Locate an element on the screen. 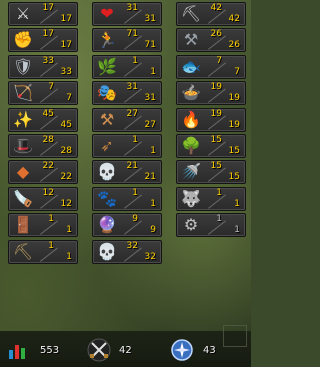 This screenshot has width=320, height=367. skill-current-level: 9 is located at coordinates (135, 219).